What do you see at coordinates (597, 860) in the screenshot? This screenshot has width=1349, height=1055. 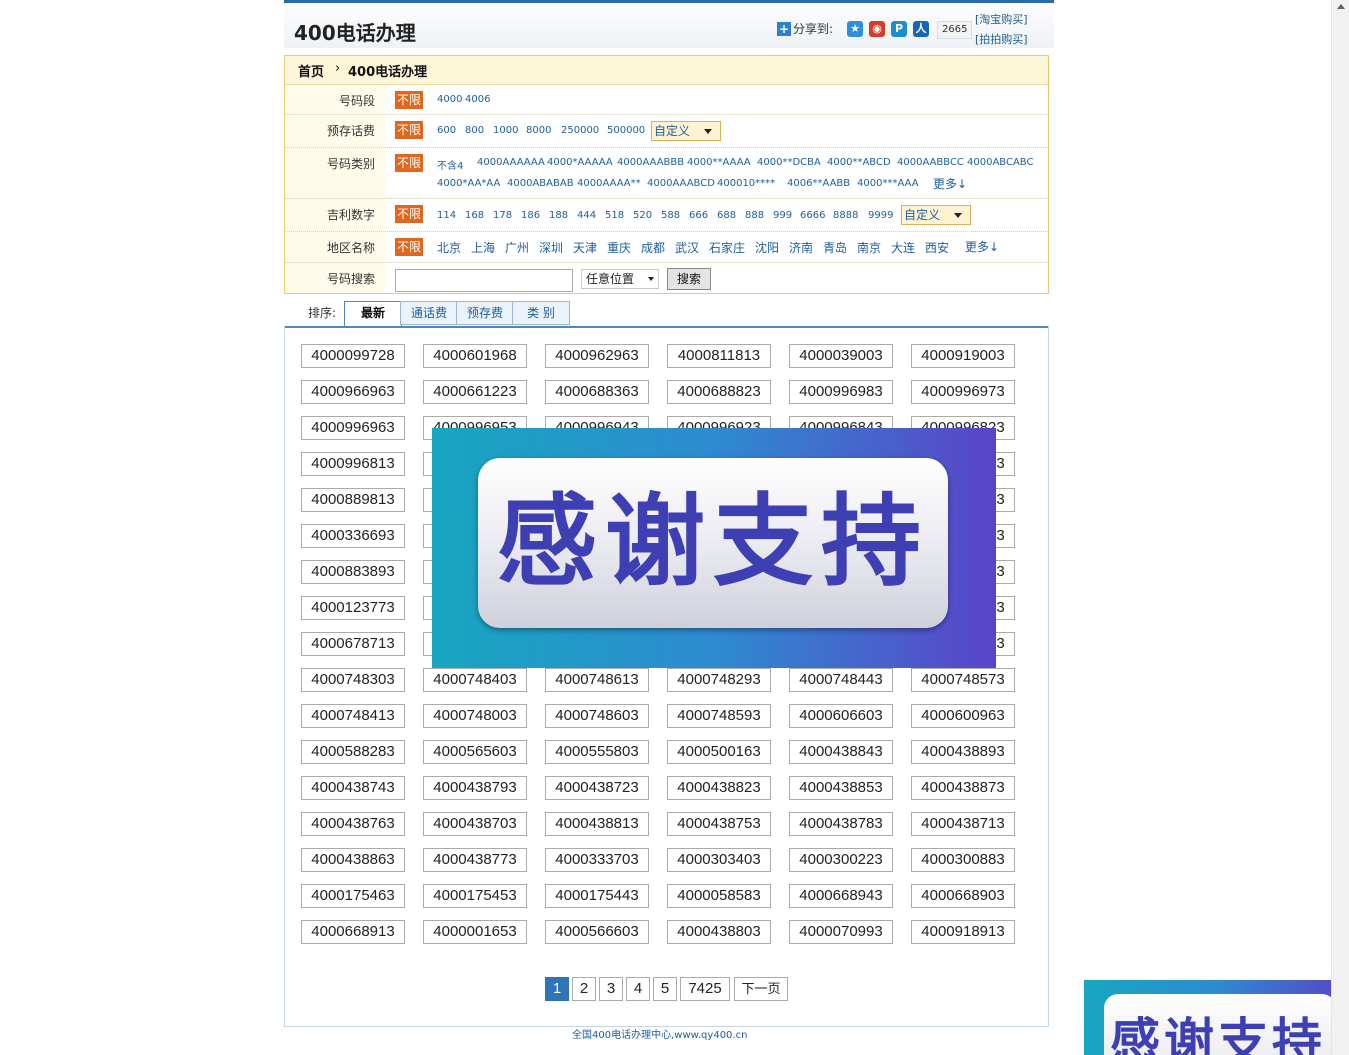 I see `phone-number-item: 4000333703` at bounding box center [597, 860].